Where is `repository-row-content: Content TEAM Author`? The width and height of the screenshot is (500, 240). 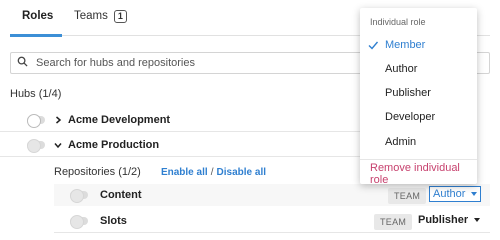 repository-row-content: Content TEAM Author is located at coordinates (272, 195).